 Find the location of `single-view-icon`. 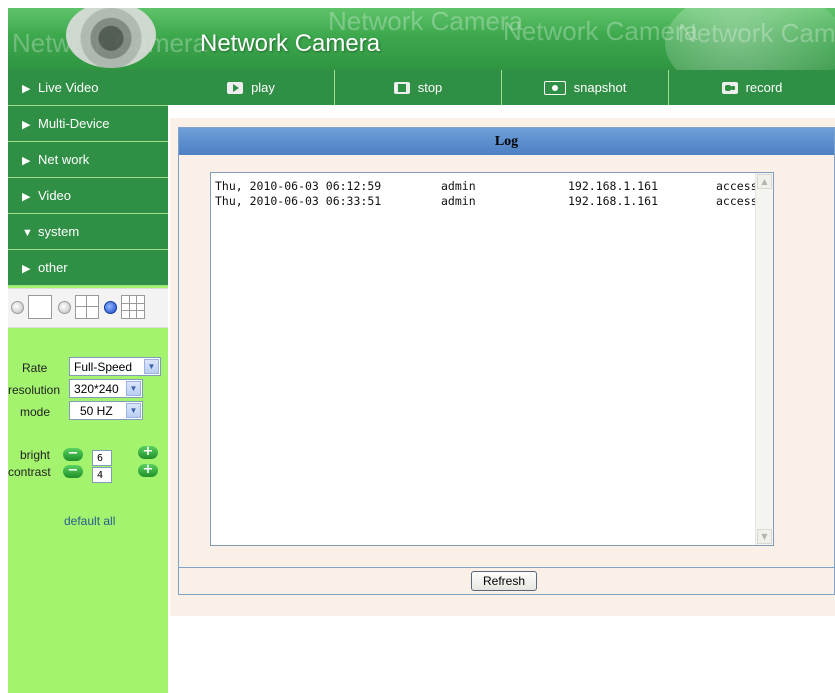

single-view-icon is located at coordinates (40, 307).